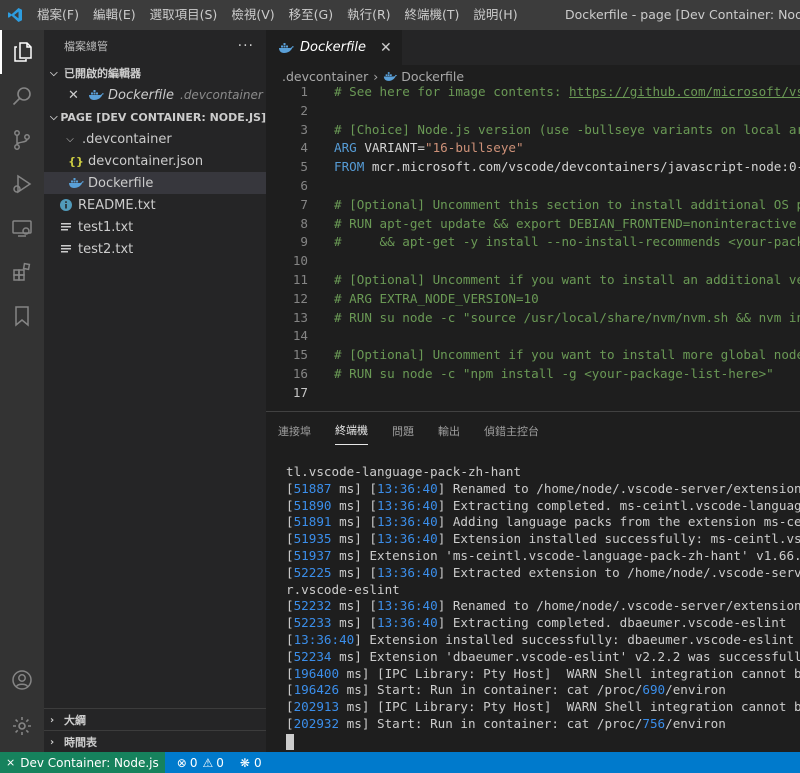  What do you see at coordinates (155, 719) in the screenshot?
I see `outline-section: › 大綱` at bounding box center [155, 719].